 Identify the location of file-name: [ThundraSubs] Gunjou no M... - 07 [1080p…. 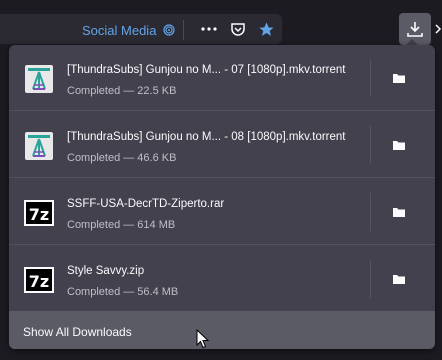
(206, 70).